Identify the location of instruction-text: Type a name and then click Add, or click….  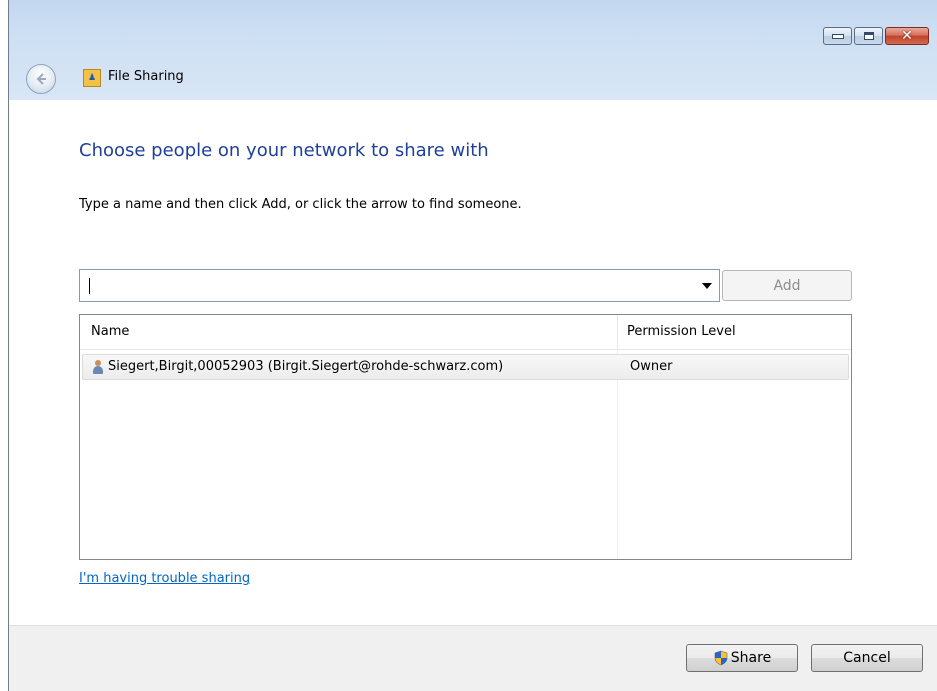
(300, 204).